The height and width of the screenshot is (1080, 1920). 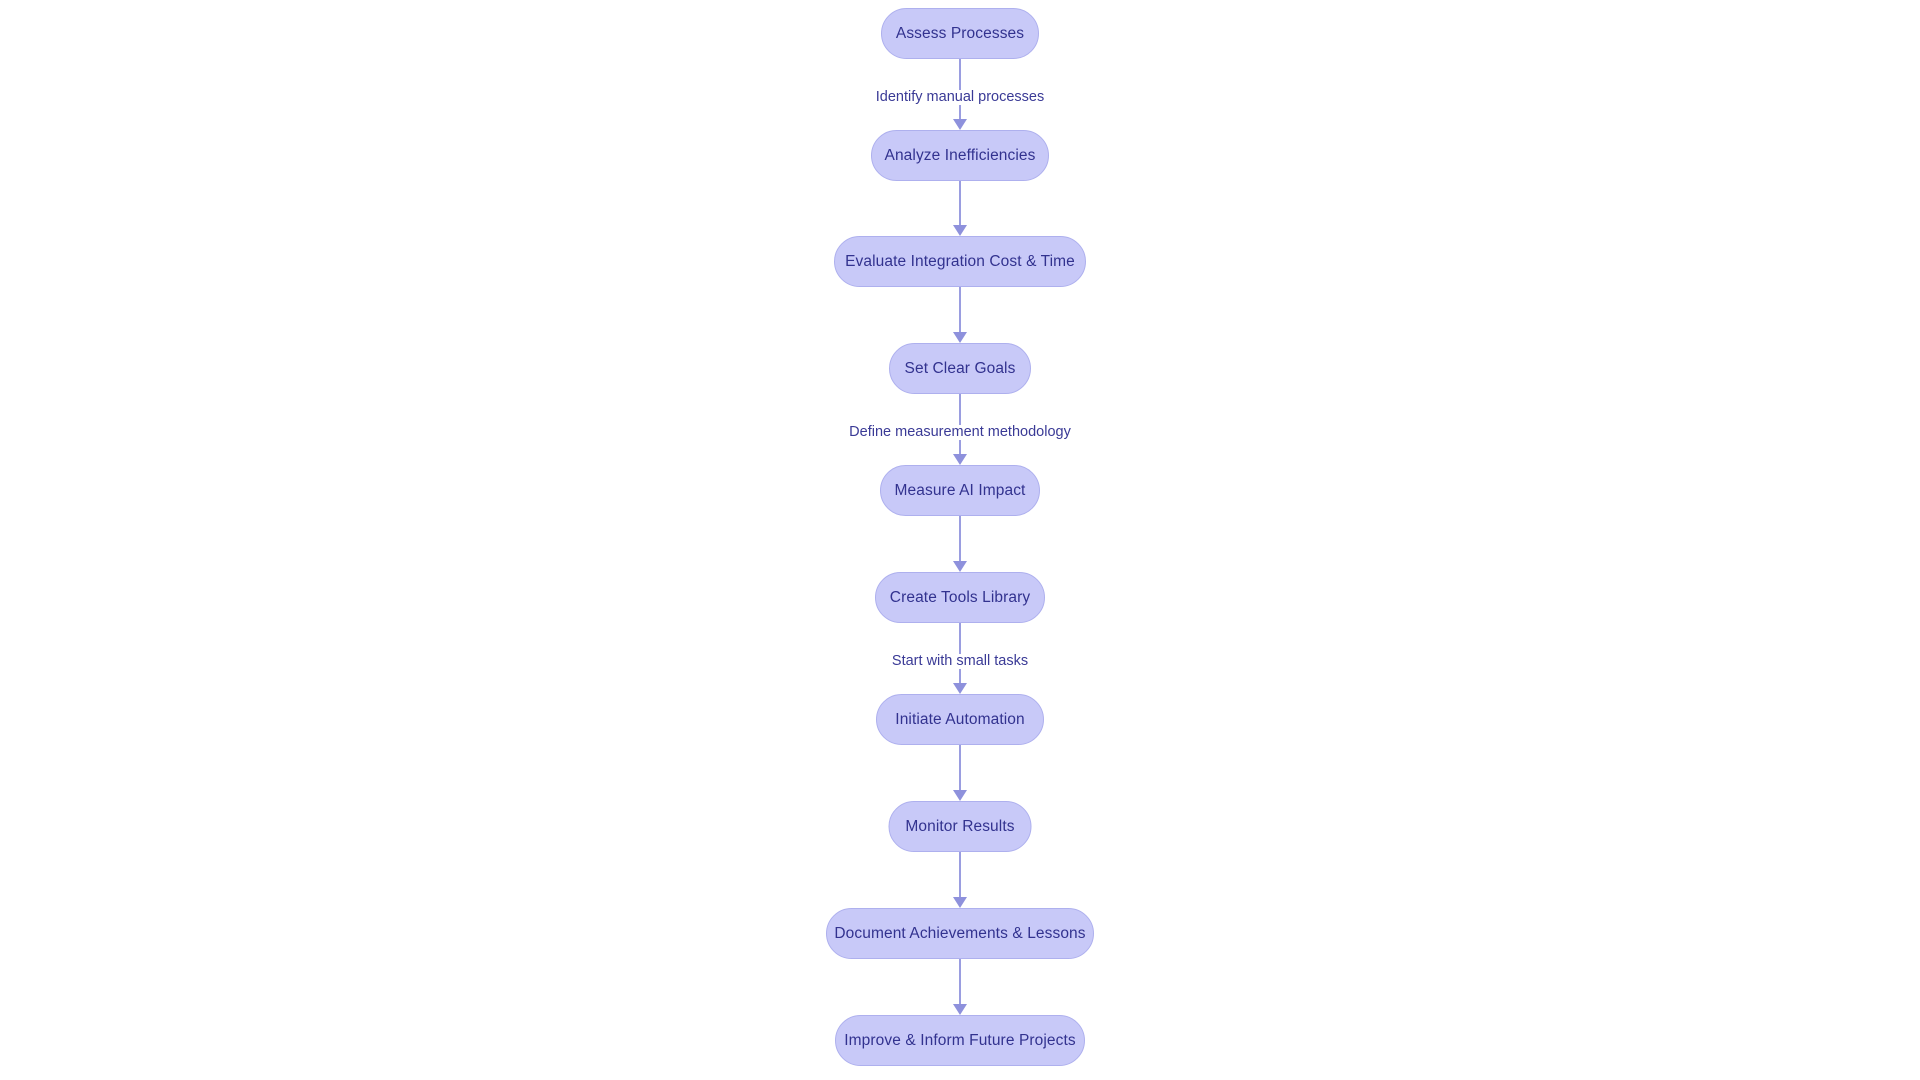 What do you see at coordinates (960, 874) in the screenshot?
I see `edge-line-monitor-results-to-document-achievements` at bounding box center [960, 874].